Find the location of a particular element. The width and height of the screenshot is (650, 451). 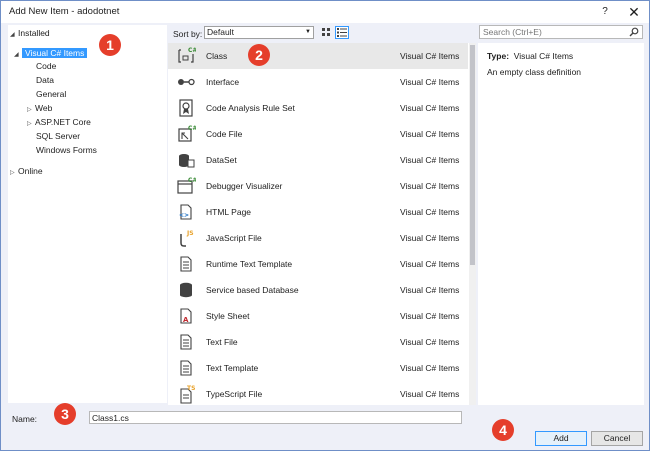

list-view-icon is located at coordinates (342, 32).